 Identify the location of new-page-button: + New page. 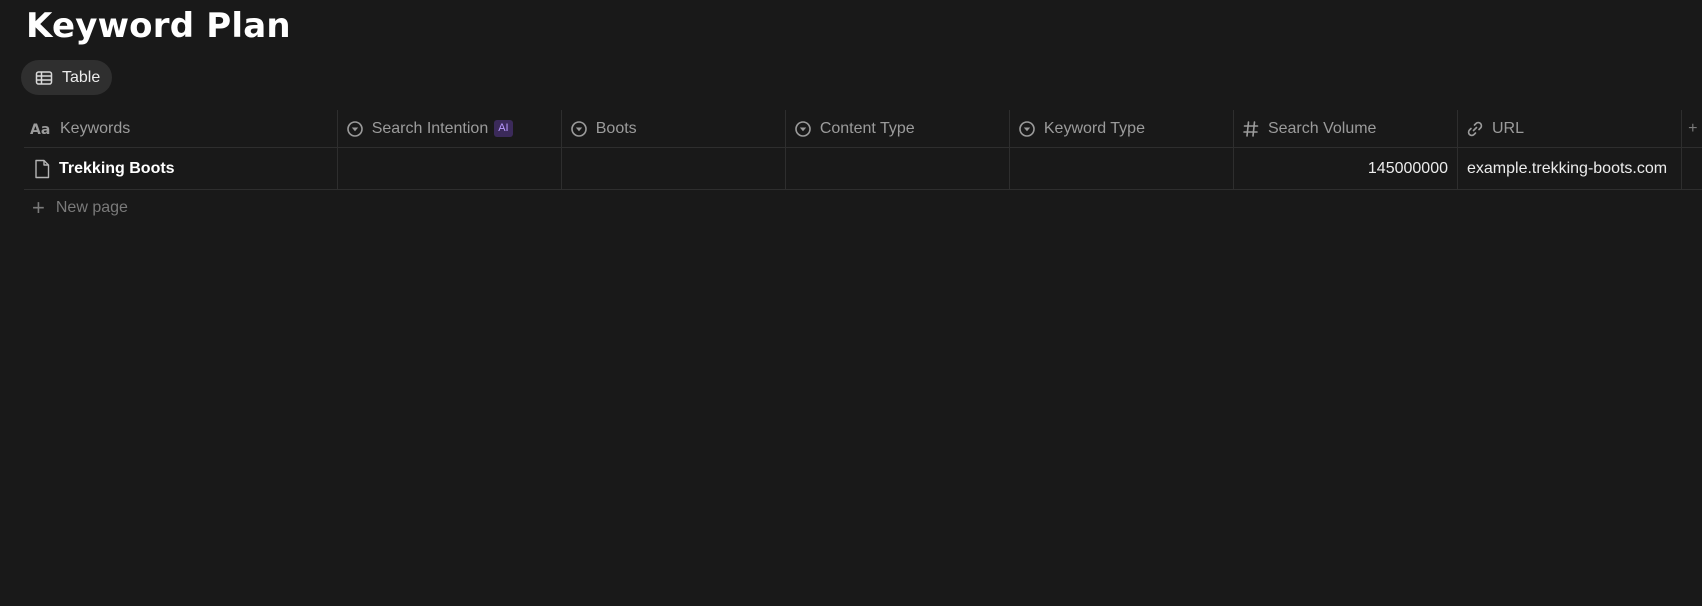
(80, 207).